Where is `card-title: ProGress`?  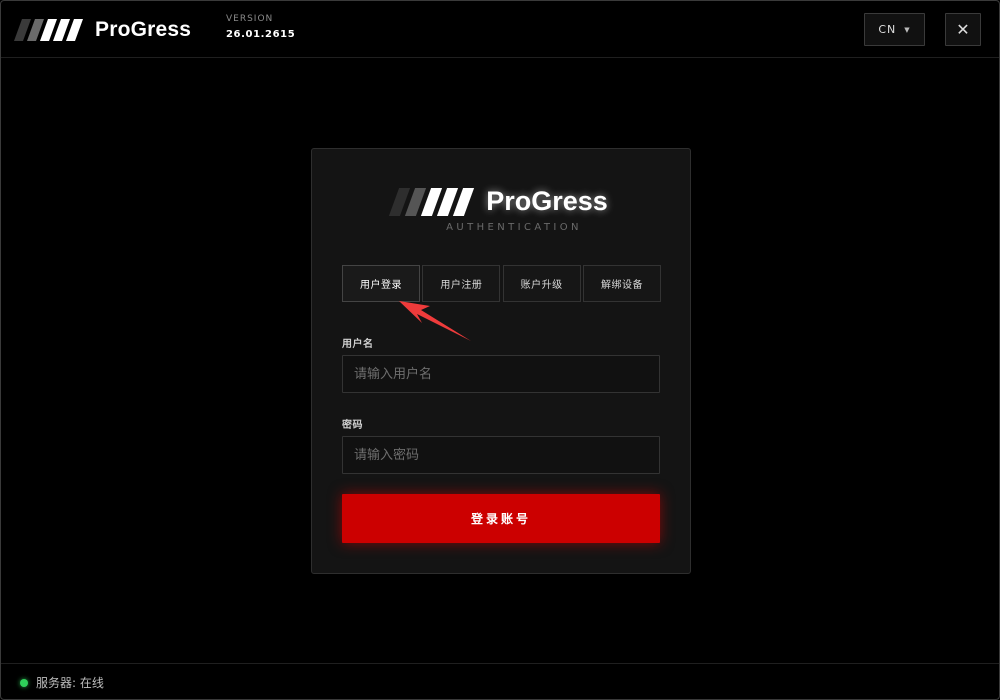
card-title: ProGress is located at coordinates (547, 201).